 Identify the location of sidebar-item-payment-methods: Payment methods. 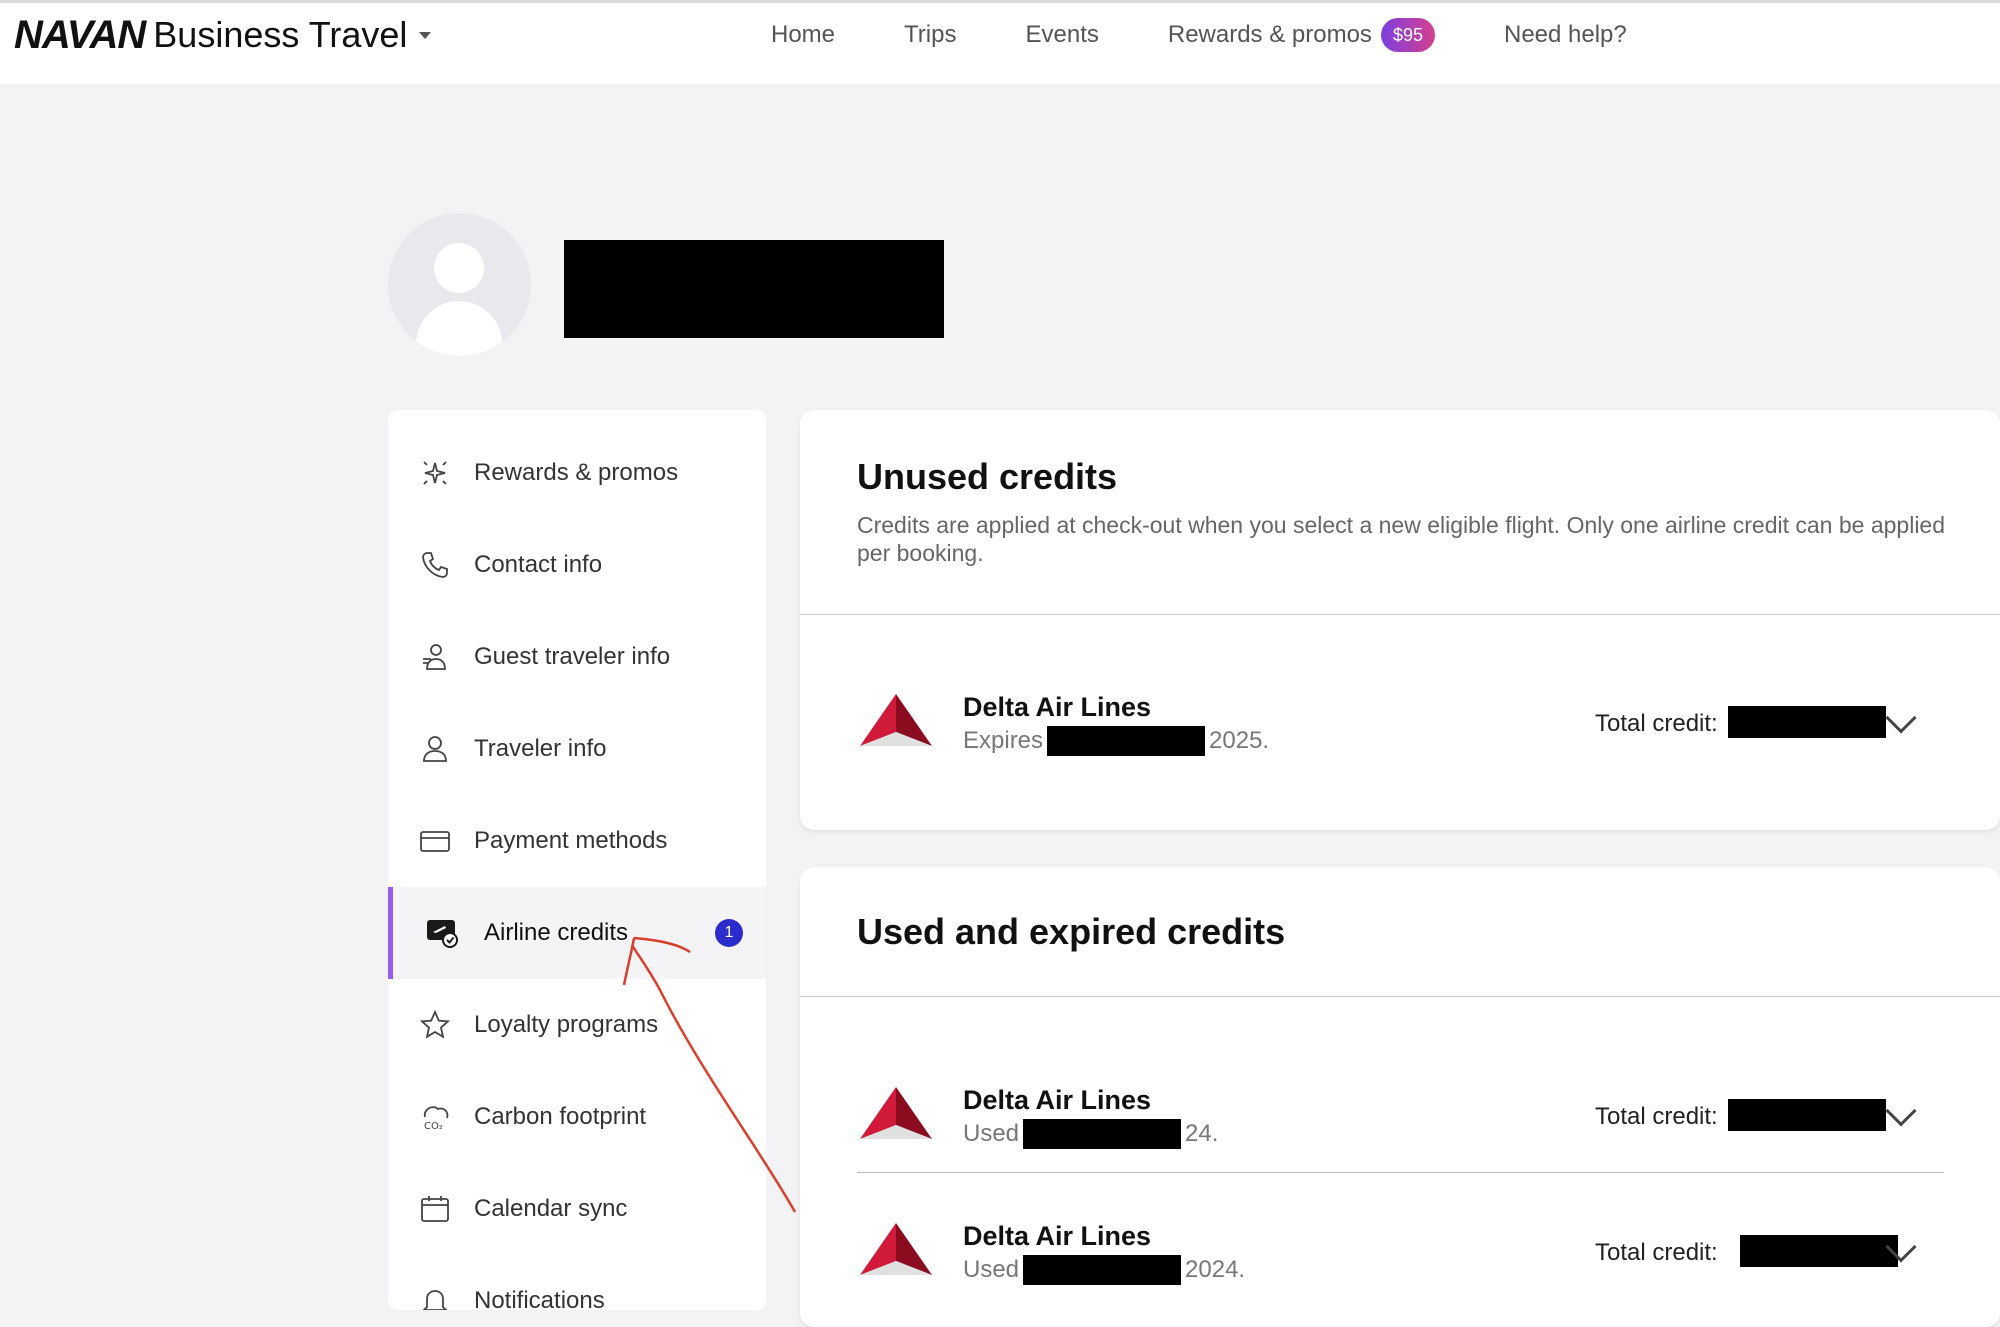
(577, 841).